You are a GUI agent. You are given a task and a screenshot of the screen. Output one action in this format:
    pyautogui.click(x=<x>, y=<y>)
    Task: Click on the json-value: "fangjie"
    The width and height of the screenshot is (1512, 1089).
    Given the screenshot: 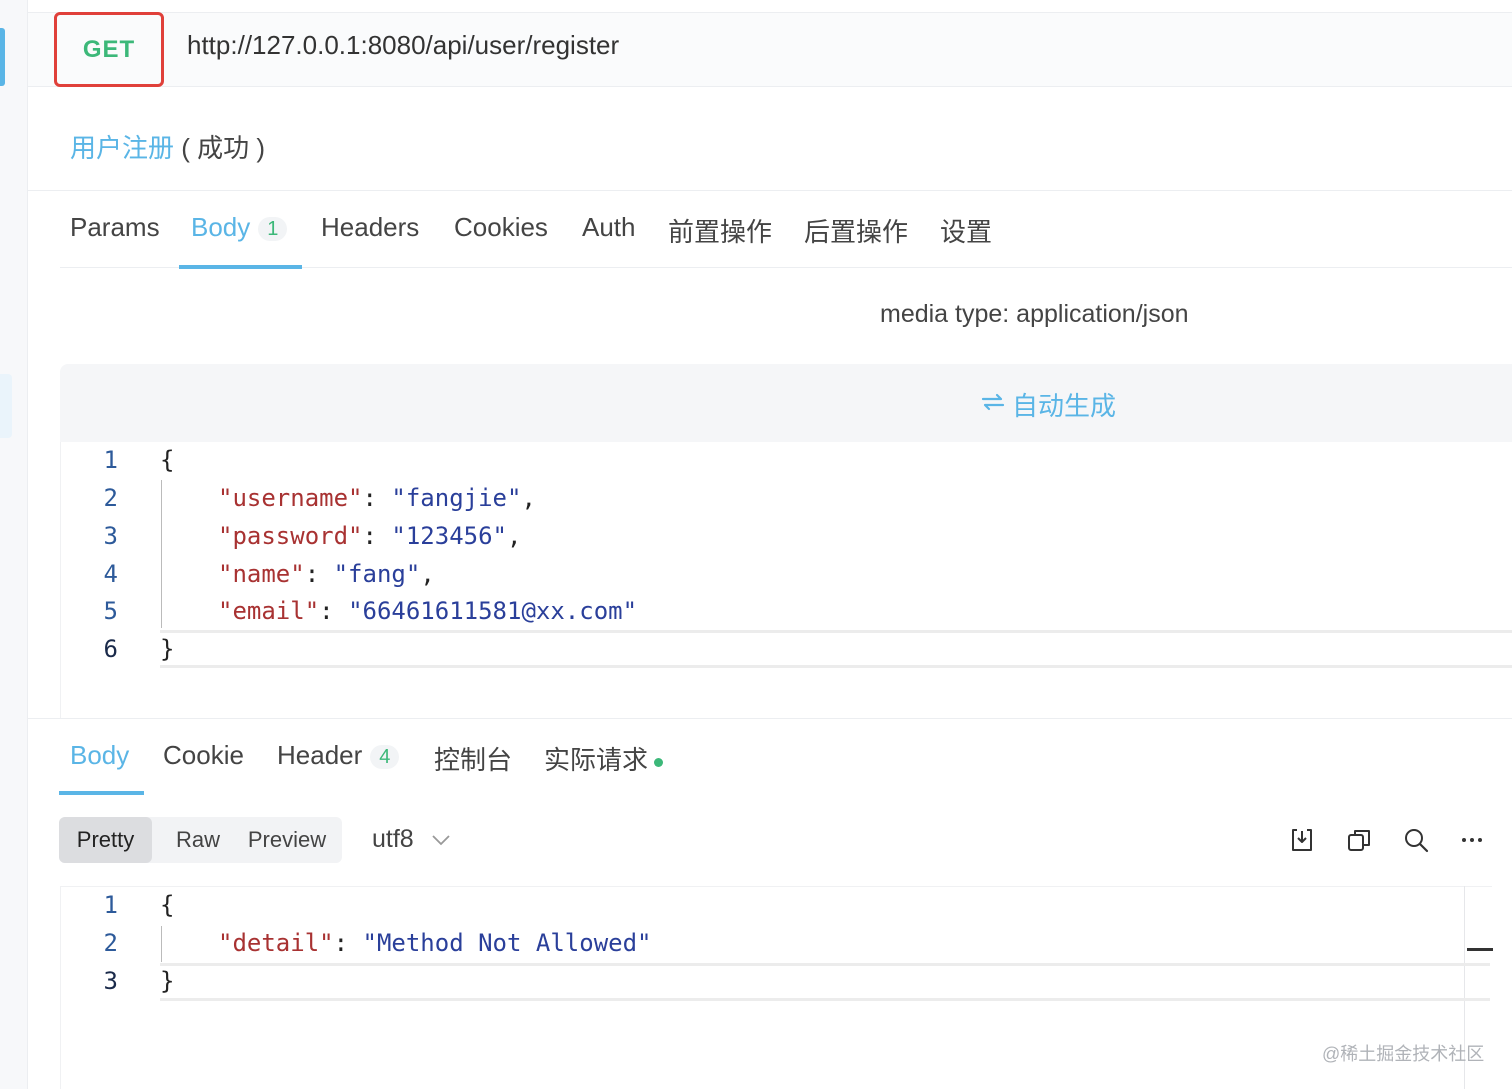 What is the action you would take?
    pyautogui.click(x=456, y=498)
    